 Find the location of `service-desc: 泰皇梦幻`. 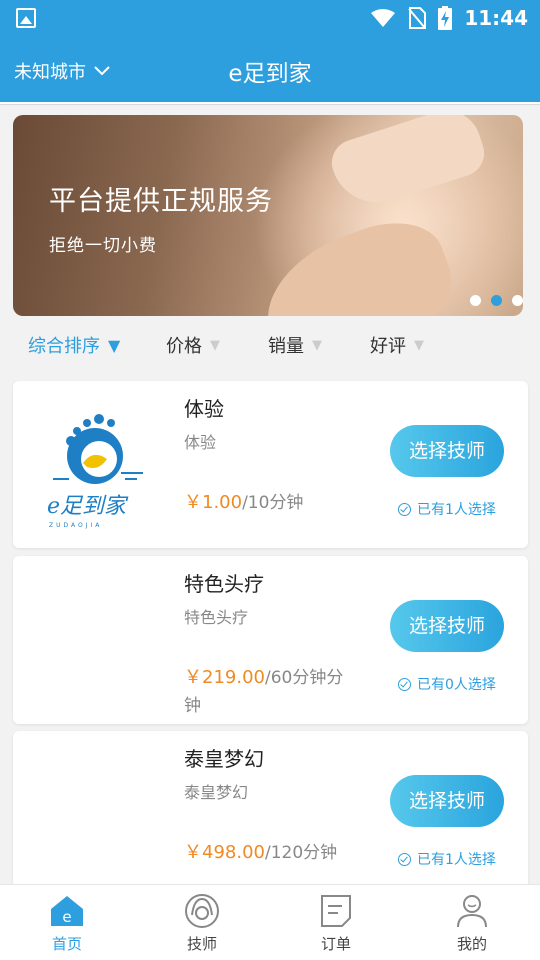

service-desc: 泰皇梦幻 is located at coordinates (216, 792).